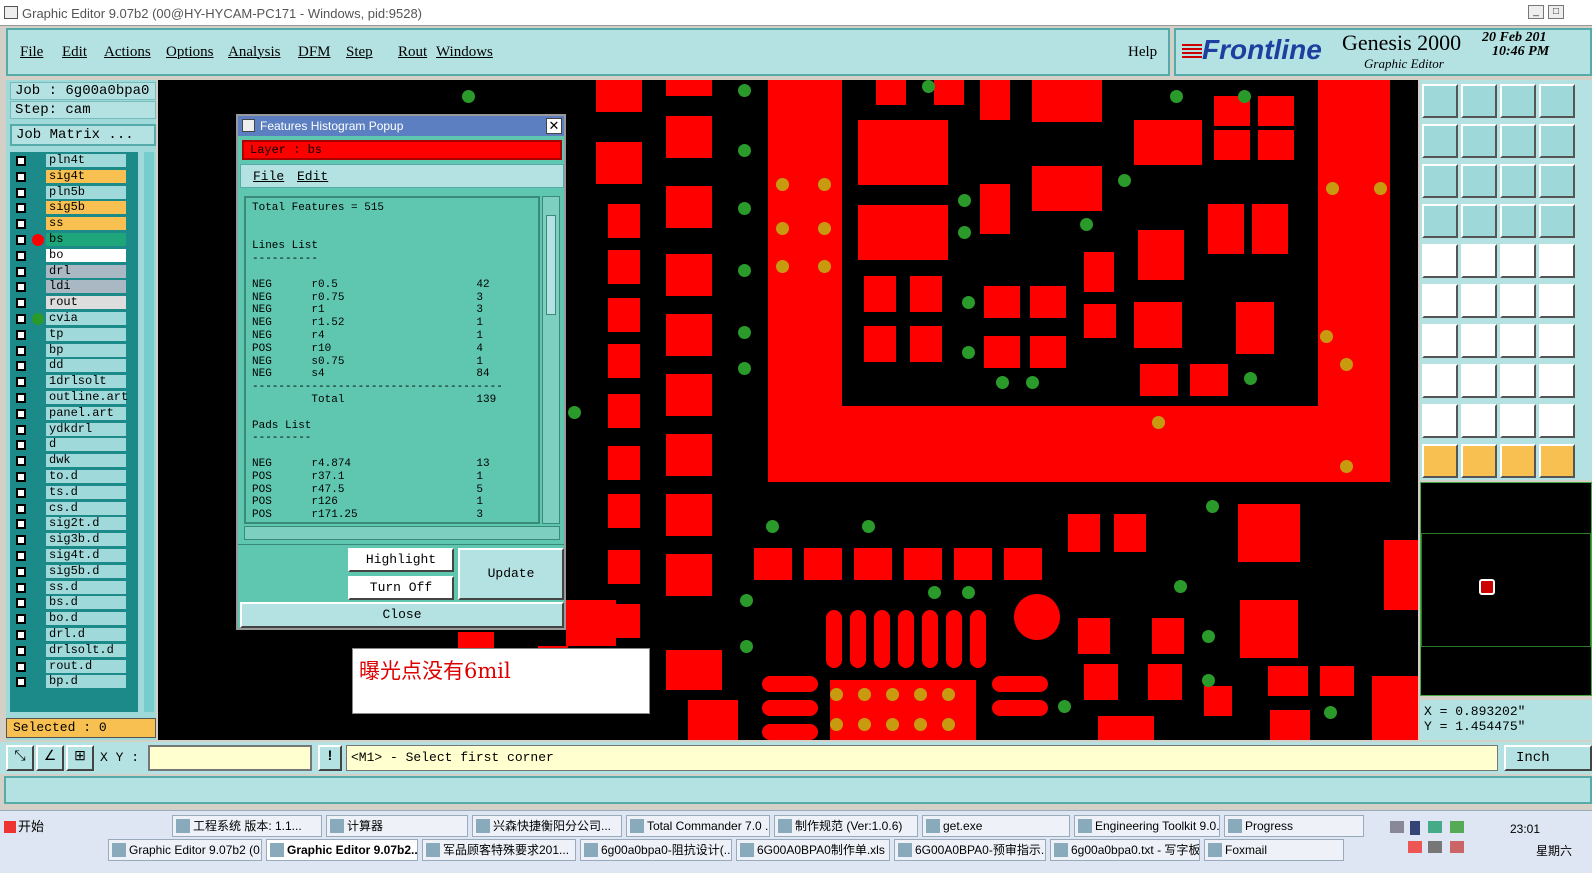 This screenshot has height=873, width=1592. Describe the element at coordinates (1435, 847) in the screenshot. I see `volume-icon` at that location.